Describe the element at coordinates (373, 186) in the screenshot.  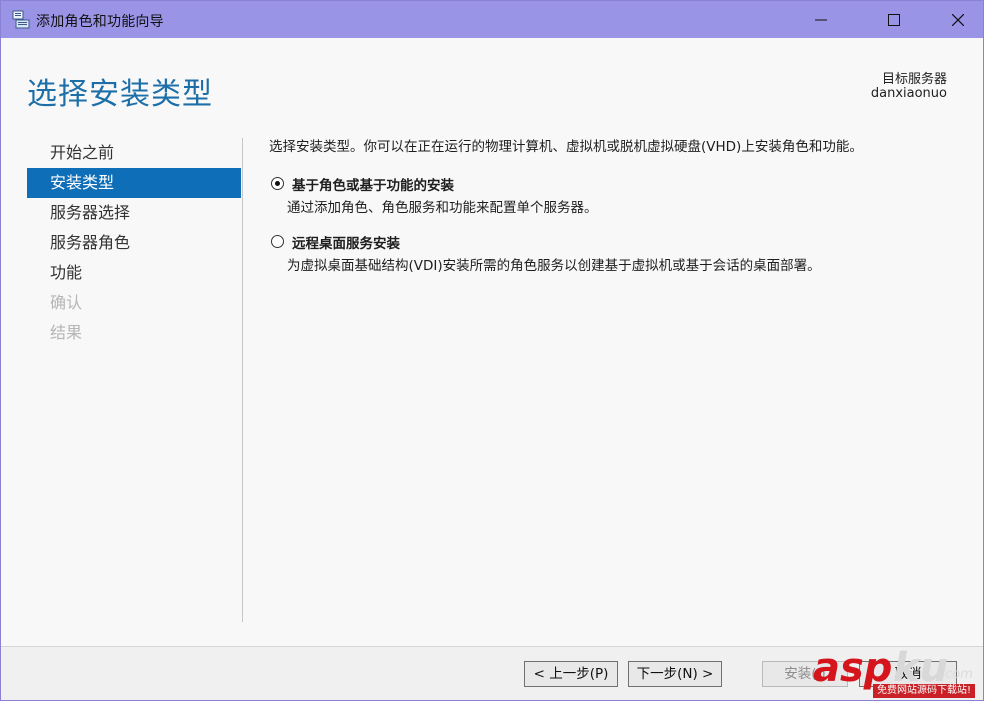
I see `option-title: 基于角色或基于功能的安装` at that location.